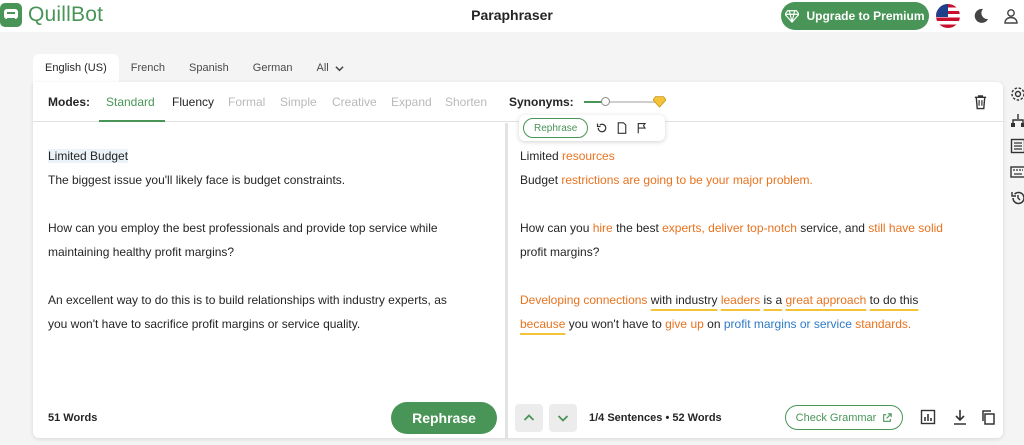 This screenshot has height=445, width=1024. I want to click on user-icon, so click(1011, 16).